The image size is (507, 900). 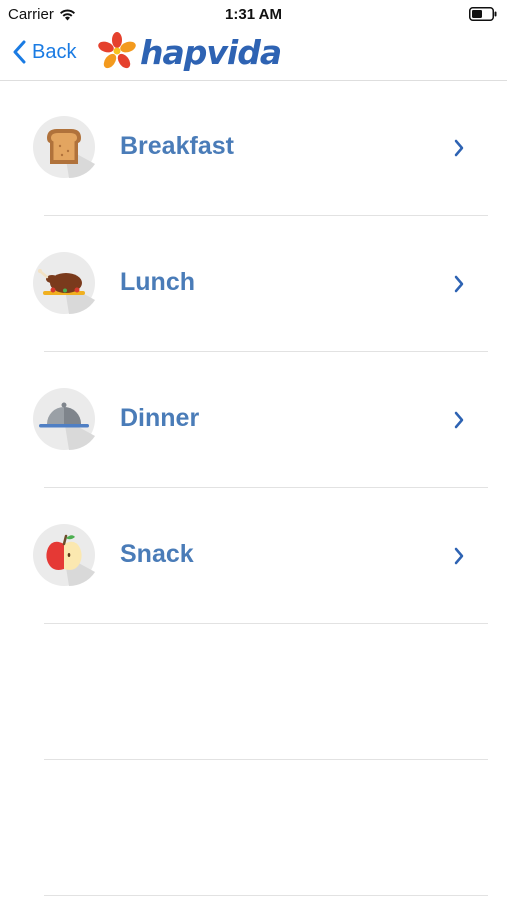 I want to click on list-item-label: Breakfast, so click(x=177, y=146).